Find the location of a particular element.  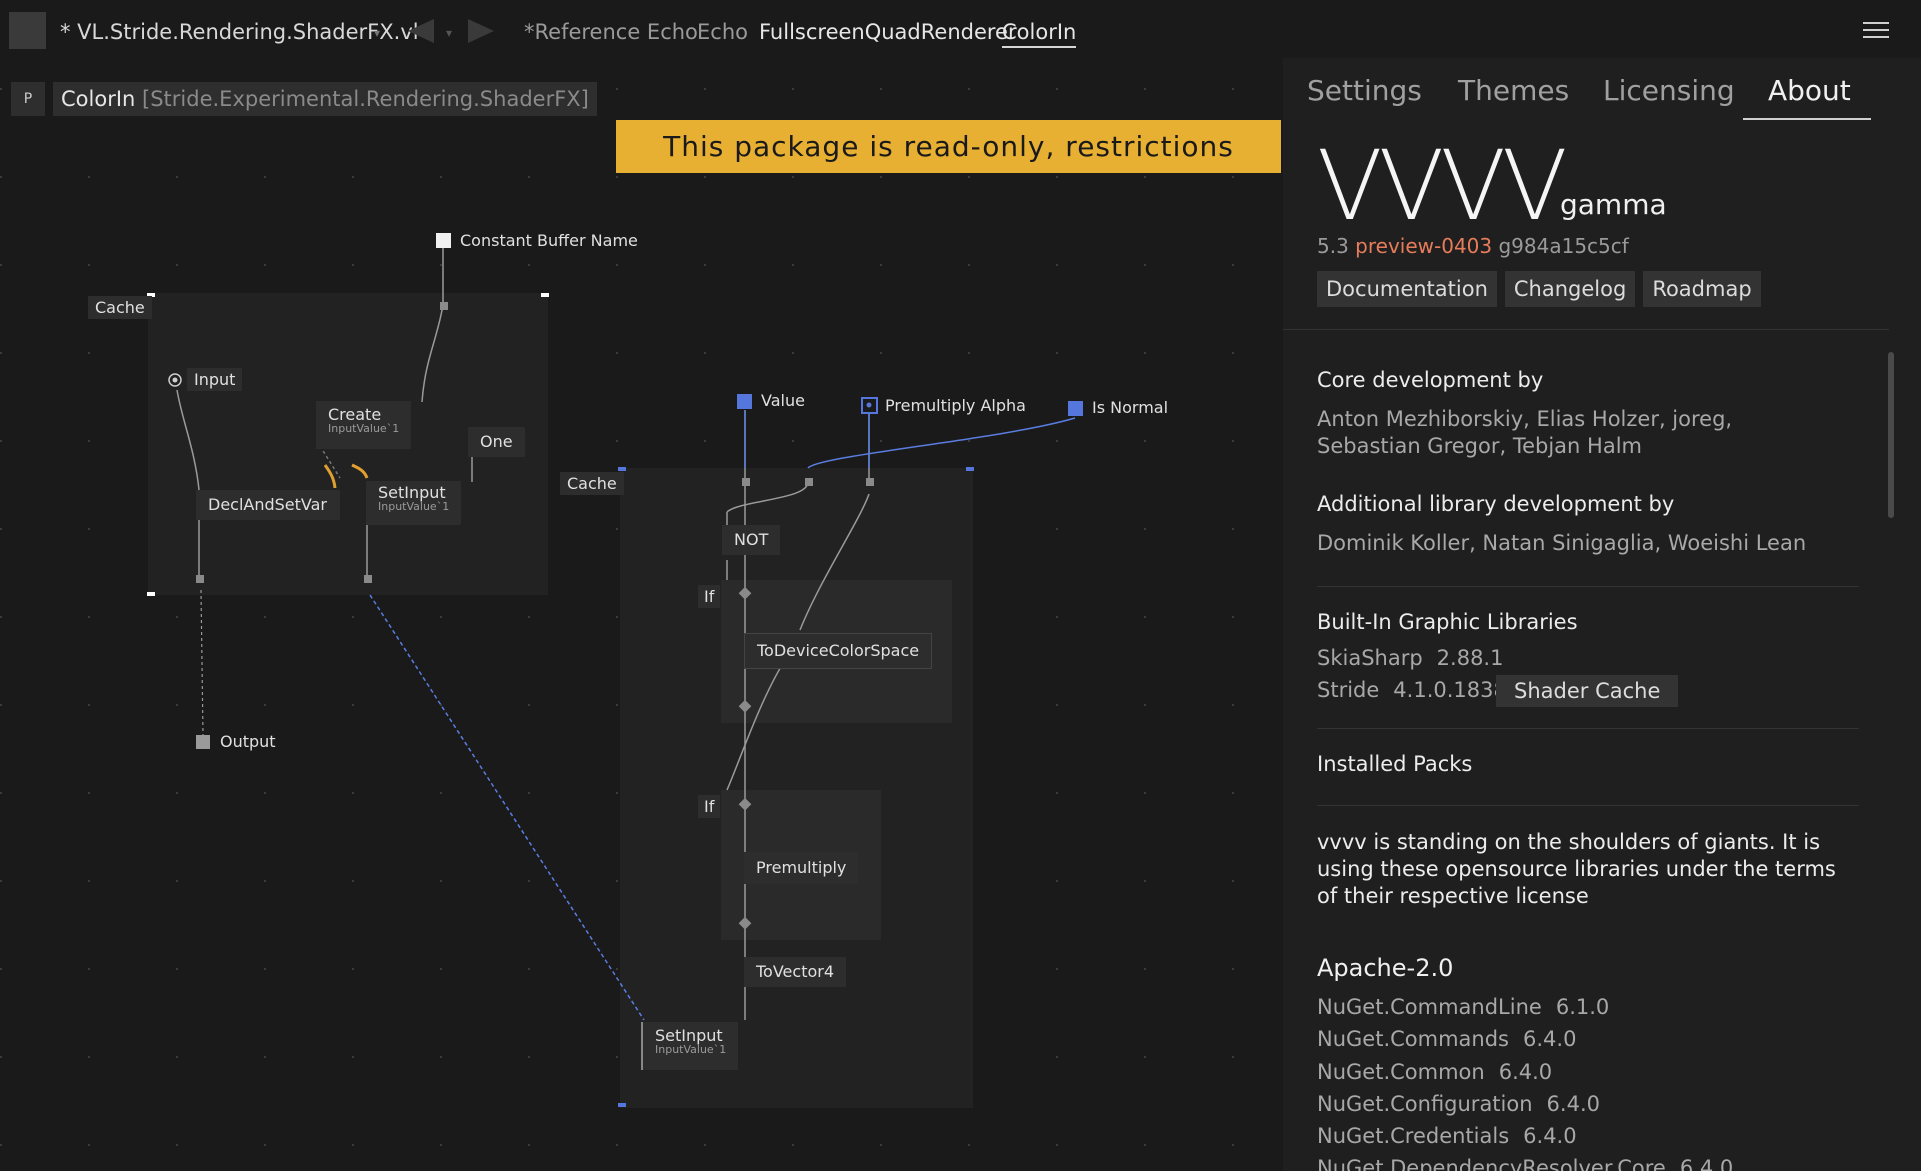

patch-namespace: [Stride.Experimental.Rendering.ShaderFX] is located at coordinates (365, 99).